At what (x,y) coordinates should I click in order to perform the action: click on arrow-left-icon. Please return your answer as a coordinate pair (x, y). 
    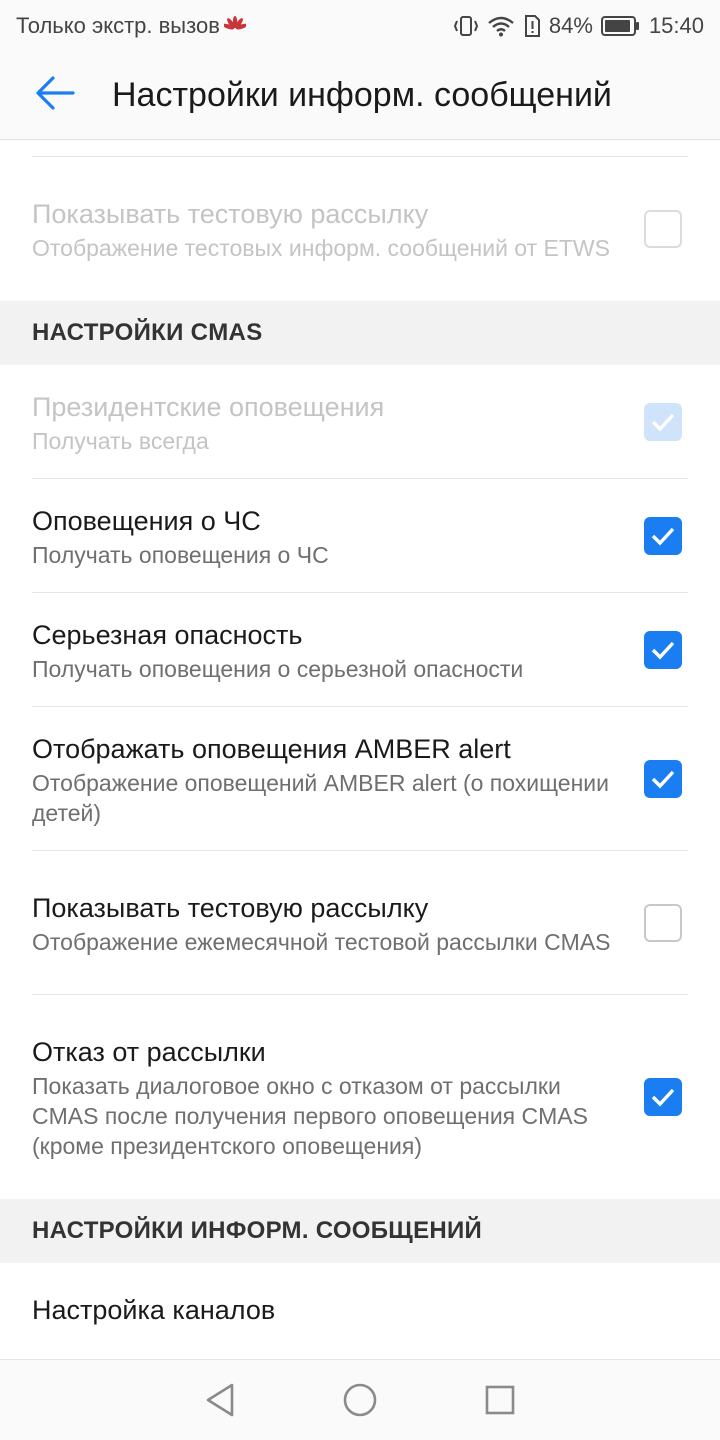
    Looking at the image, I should click on (55, 95).